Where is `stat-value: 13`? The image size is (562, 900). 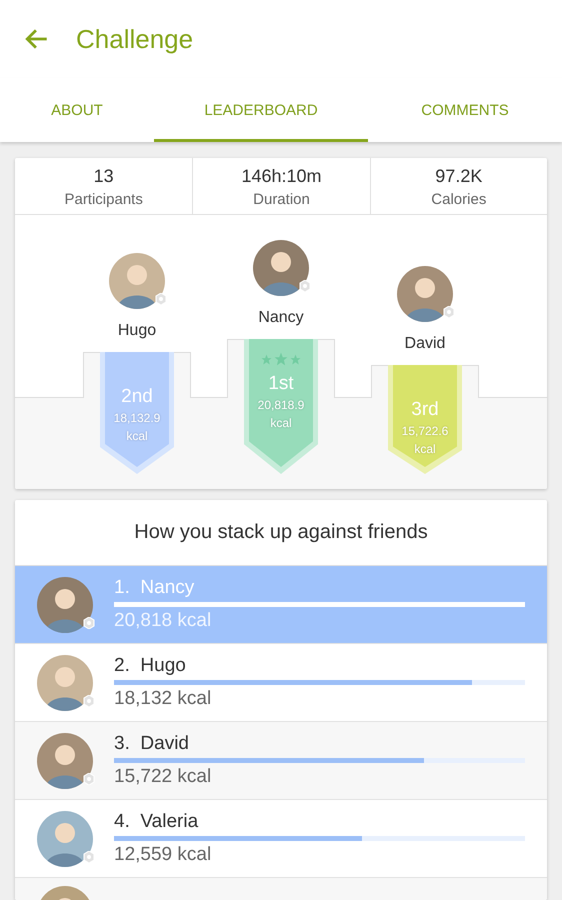 stat-value: 13 is located at coordinates (104, 176).